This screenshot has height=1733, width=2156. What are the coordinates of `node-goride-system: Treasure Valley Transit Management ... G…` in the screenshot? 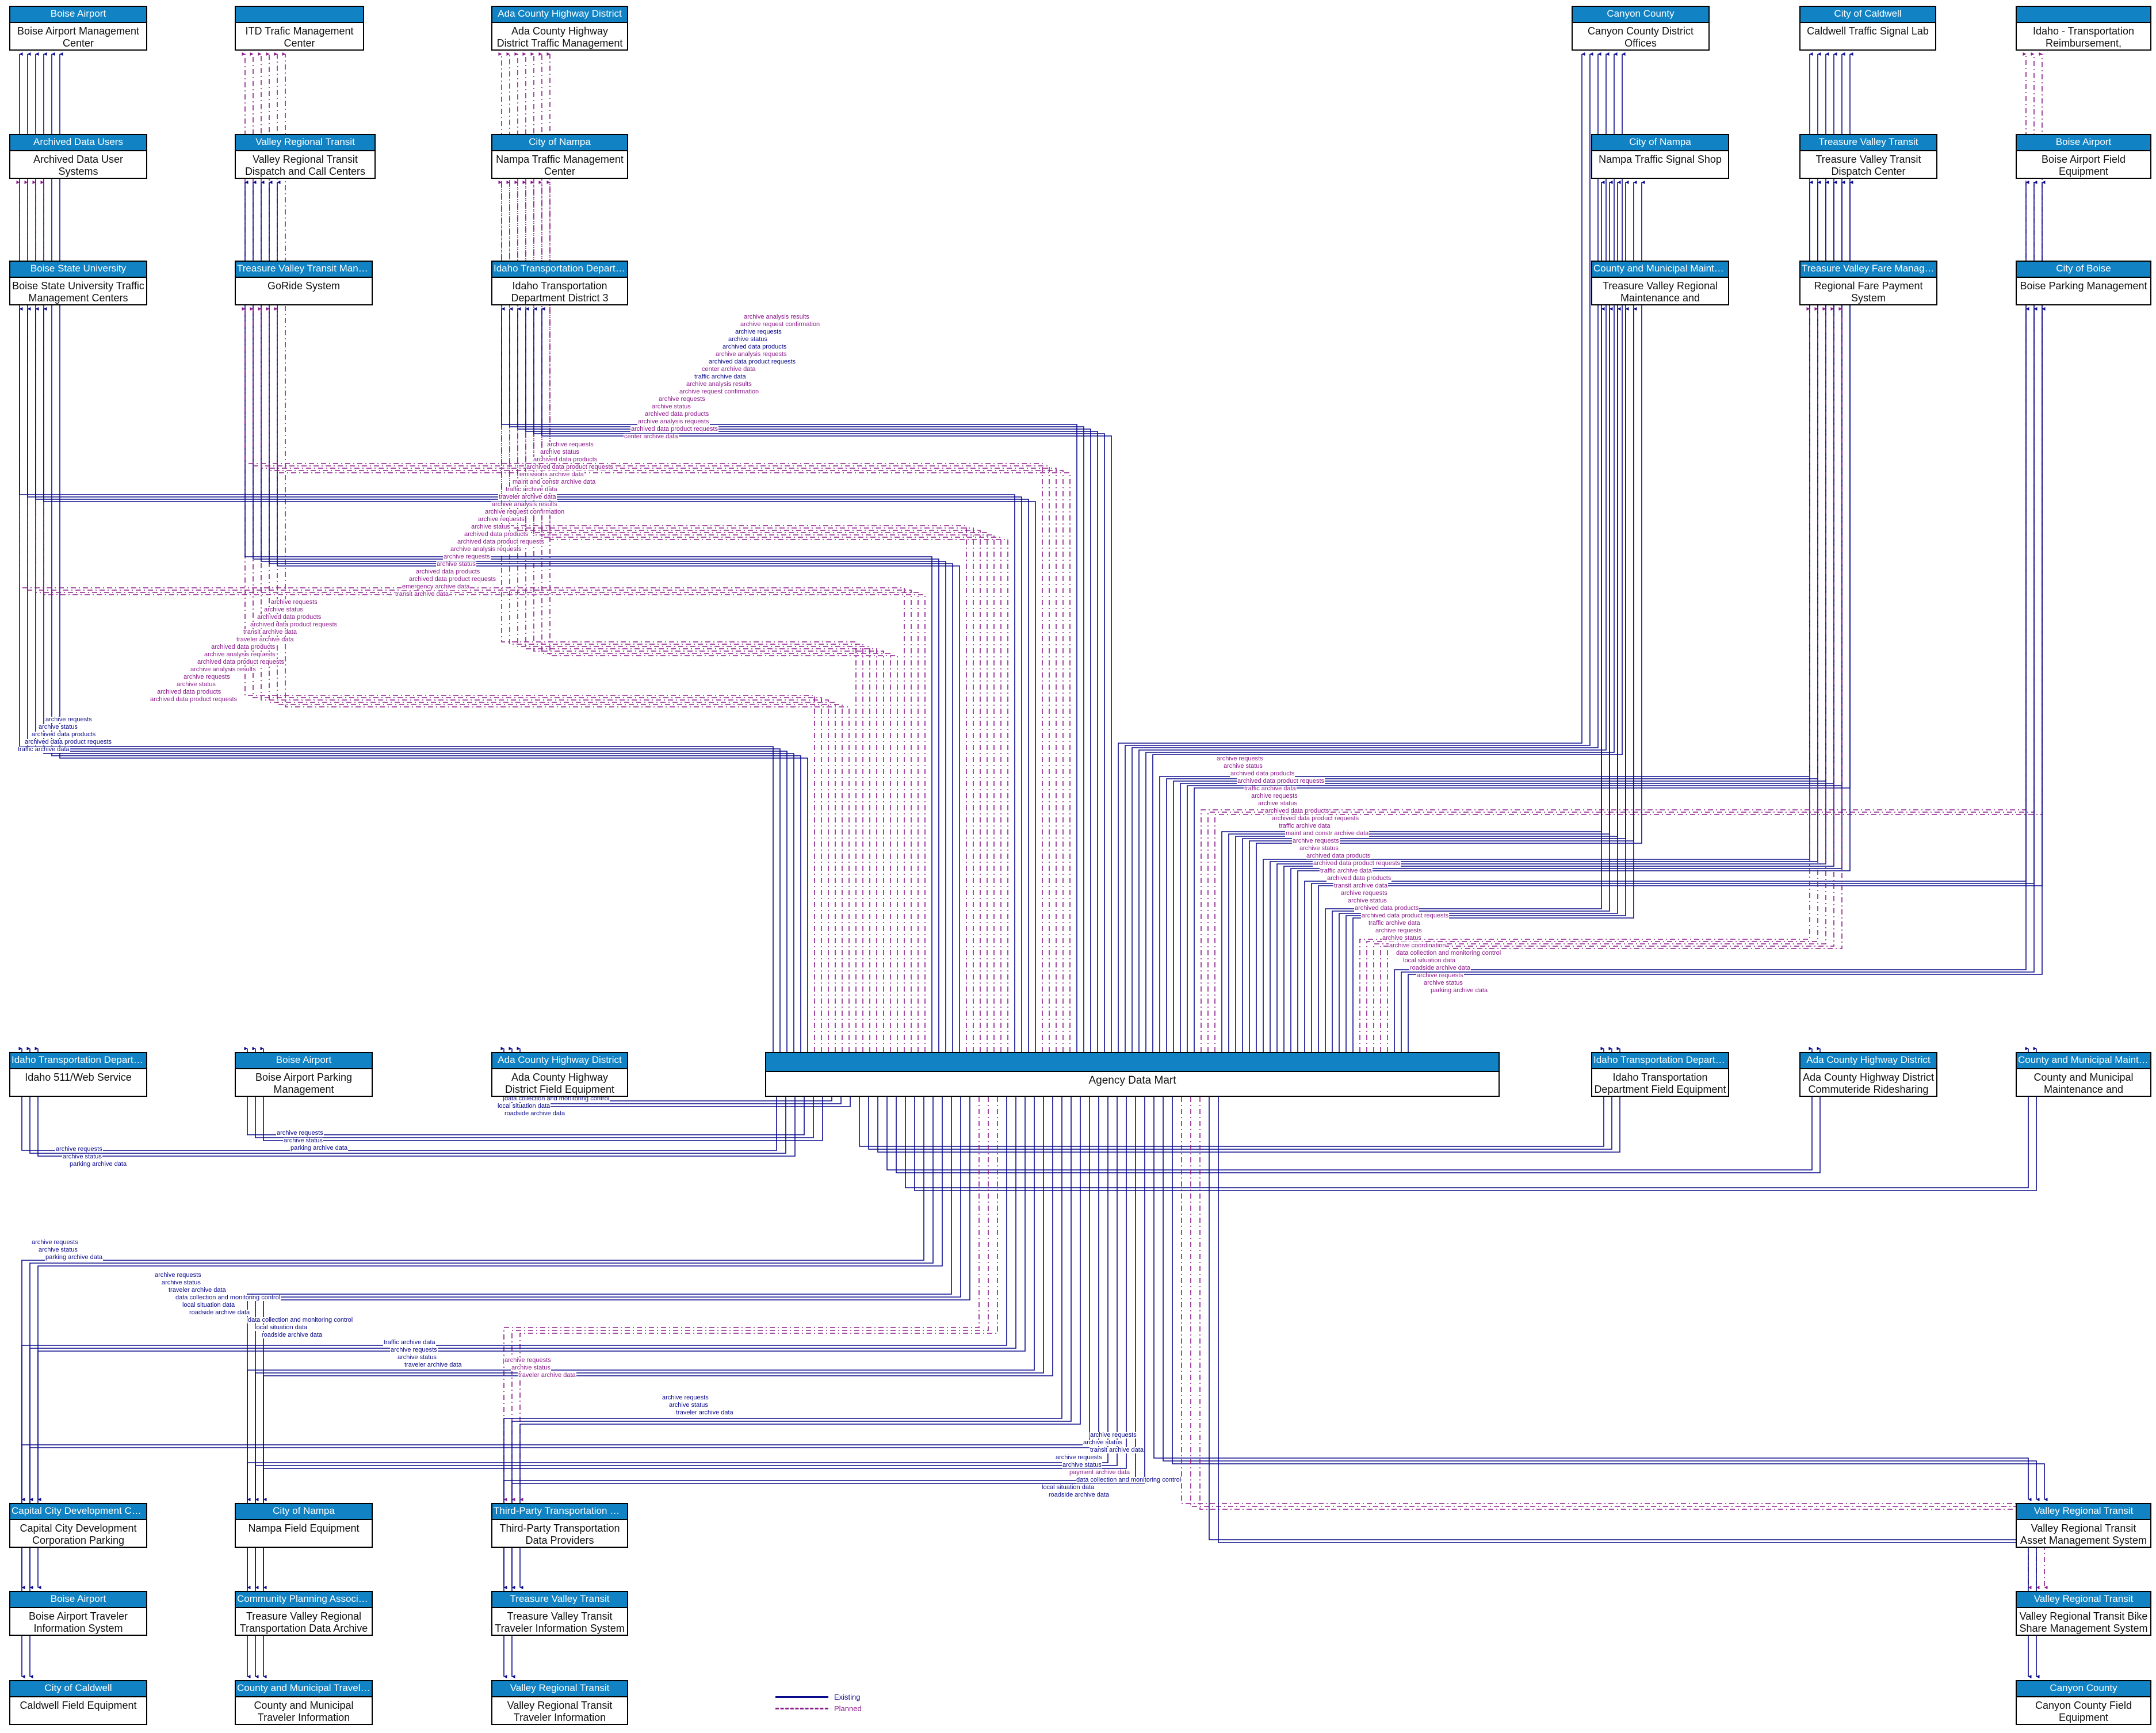 It's located at (304, 283).